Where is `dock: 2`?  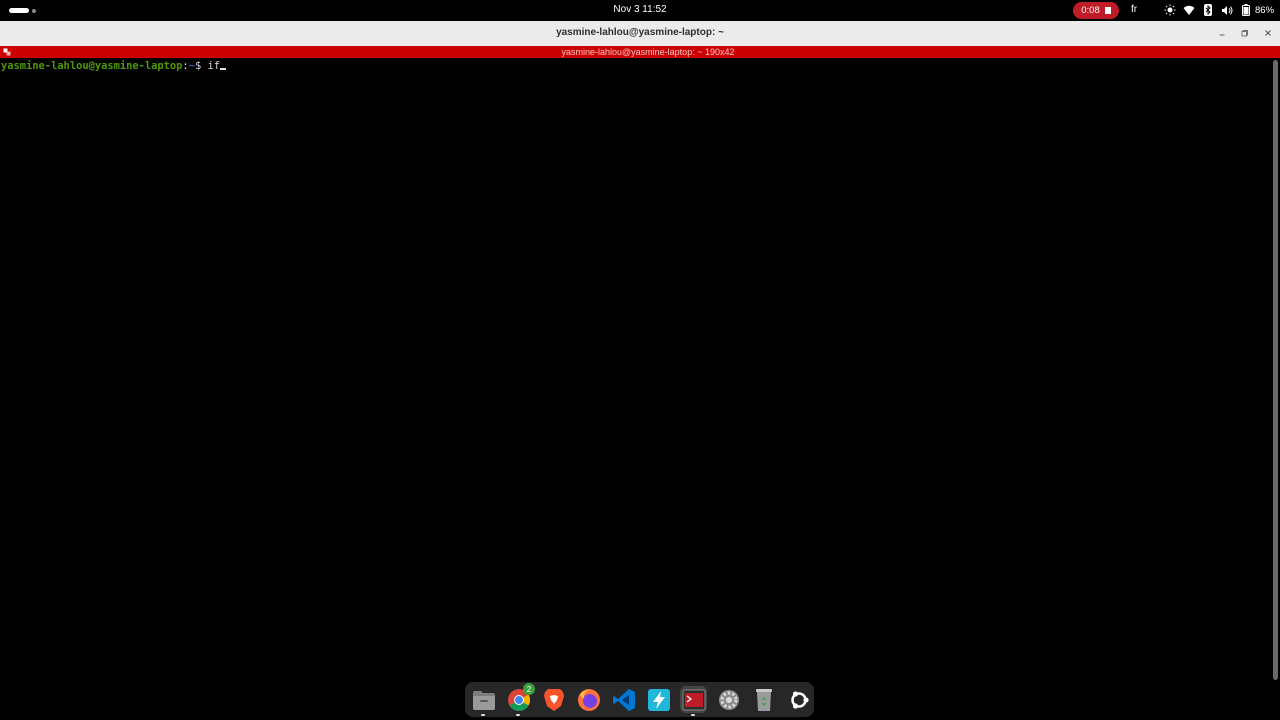 dock: 2 is located at coordinates (639, 699).